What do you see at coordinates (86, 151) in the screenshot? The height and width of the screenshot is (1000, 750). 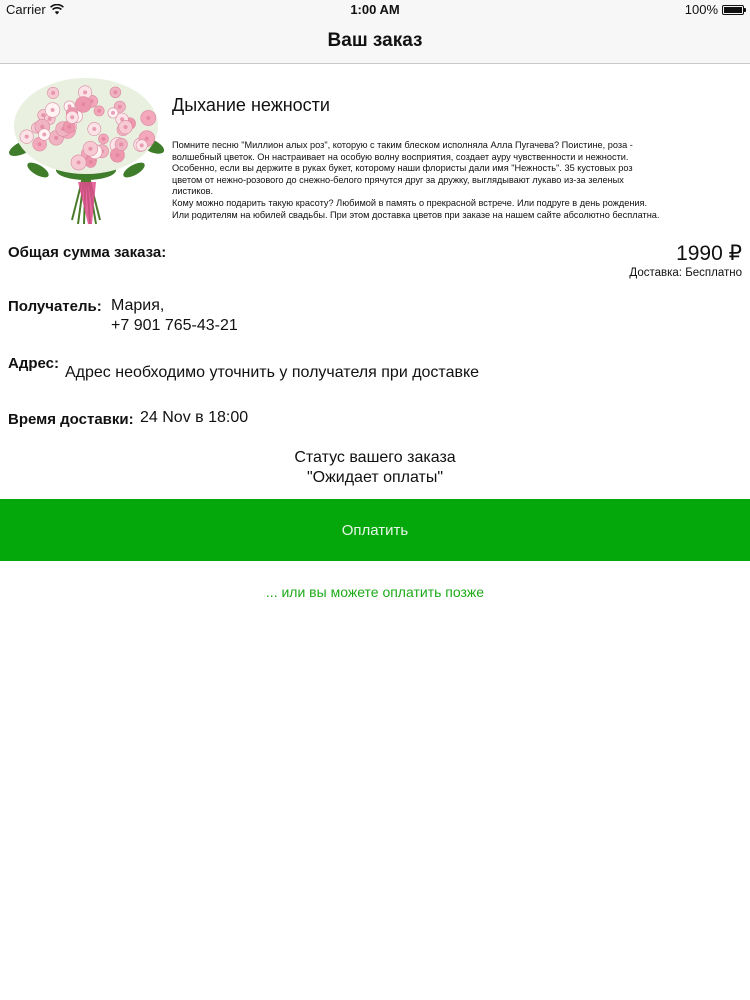 I see `flower-bouquet-image` at bounding box center [86, 151].